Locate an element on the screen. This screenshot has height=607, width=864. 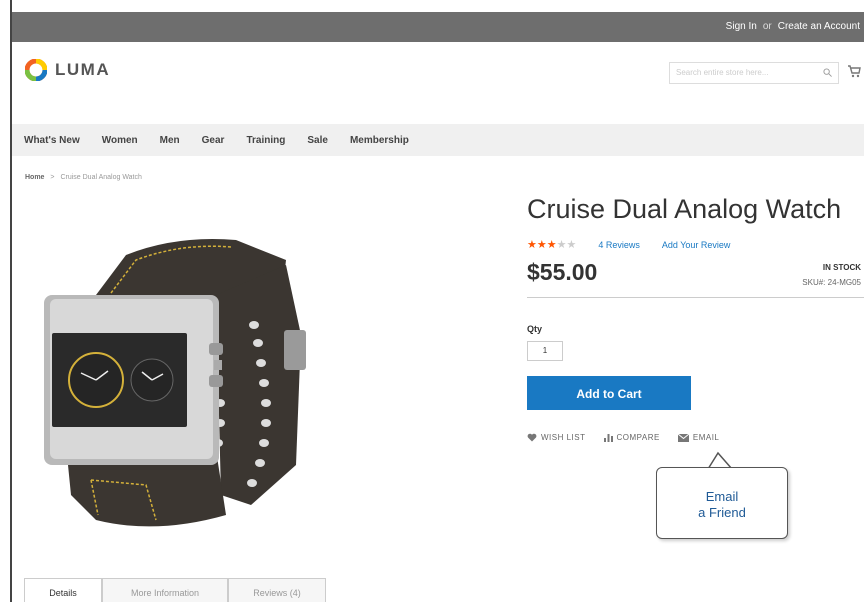
compare-label: COMPARE is located at coordinates (638, 437).